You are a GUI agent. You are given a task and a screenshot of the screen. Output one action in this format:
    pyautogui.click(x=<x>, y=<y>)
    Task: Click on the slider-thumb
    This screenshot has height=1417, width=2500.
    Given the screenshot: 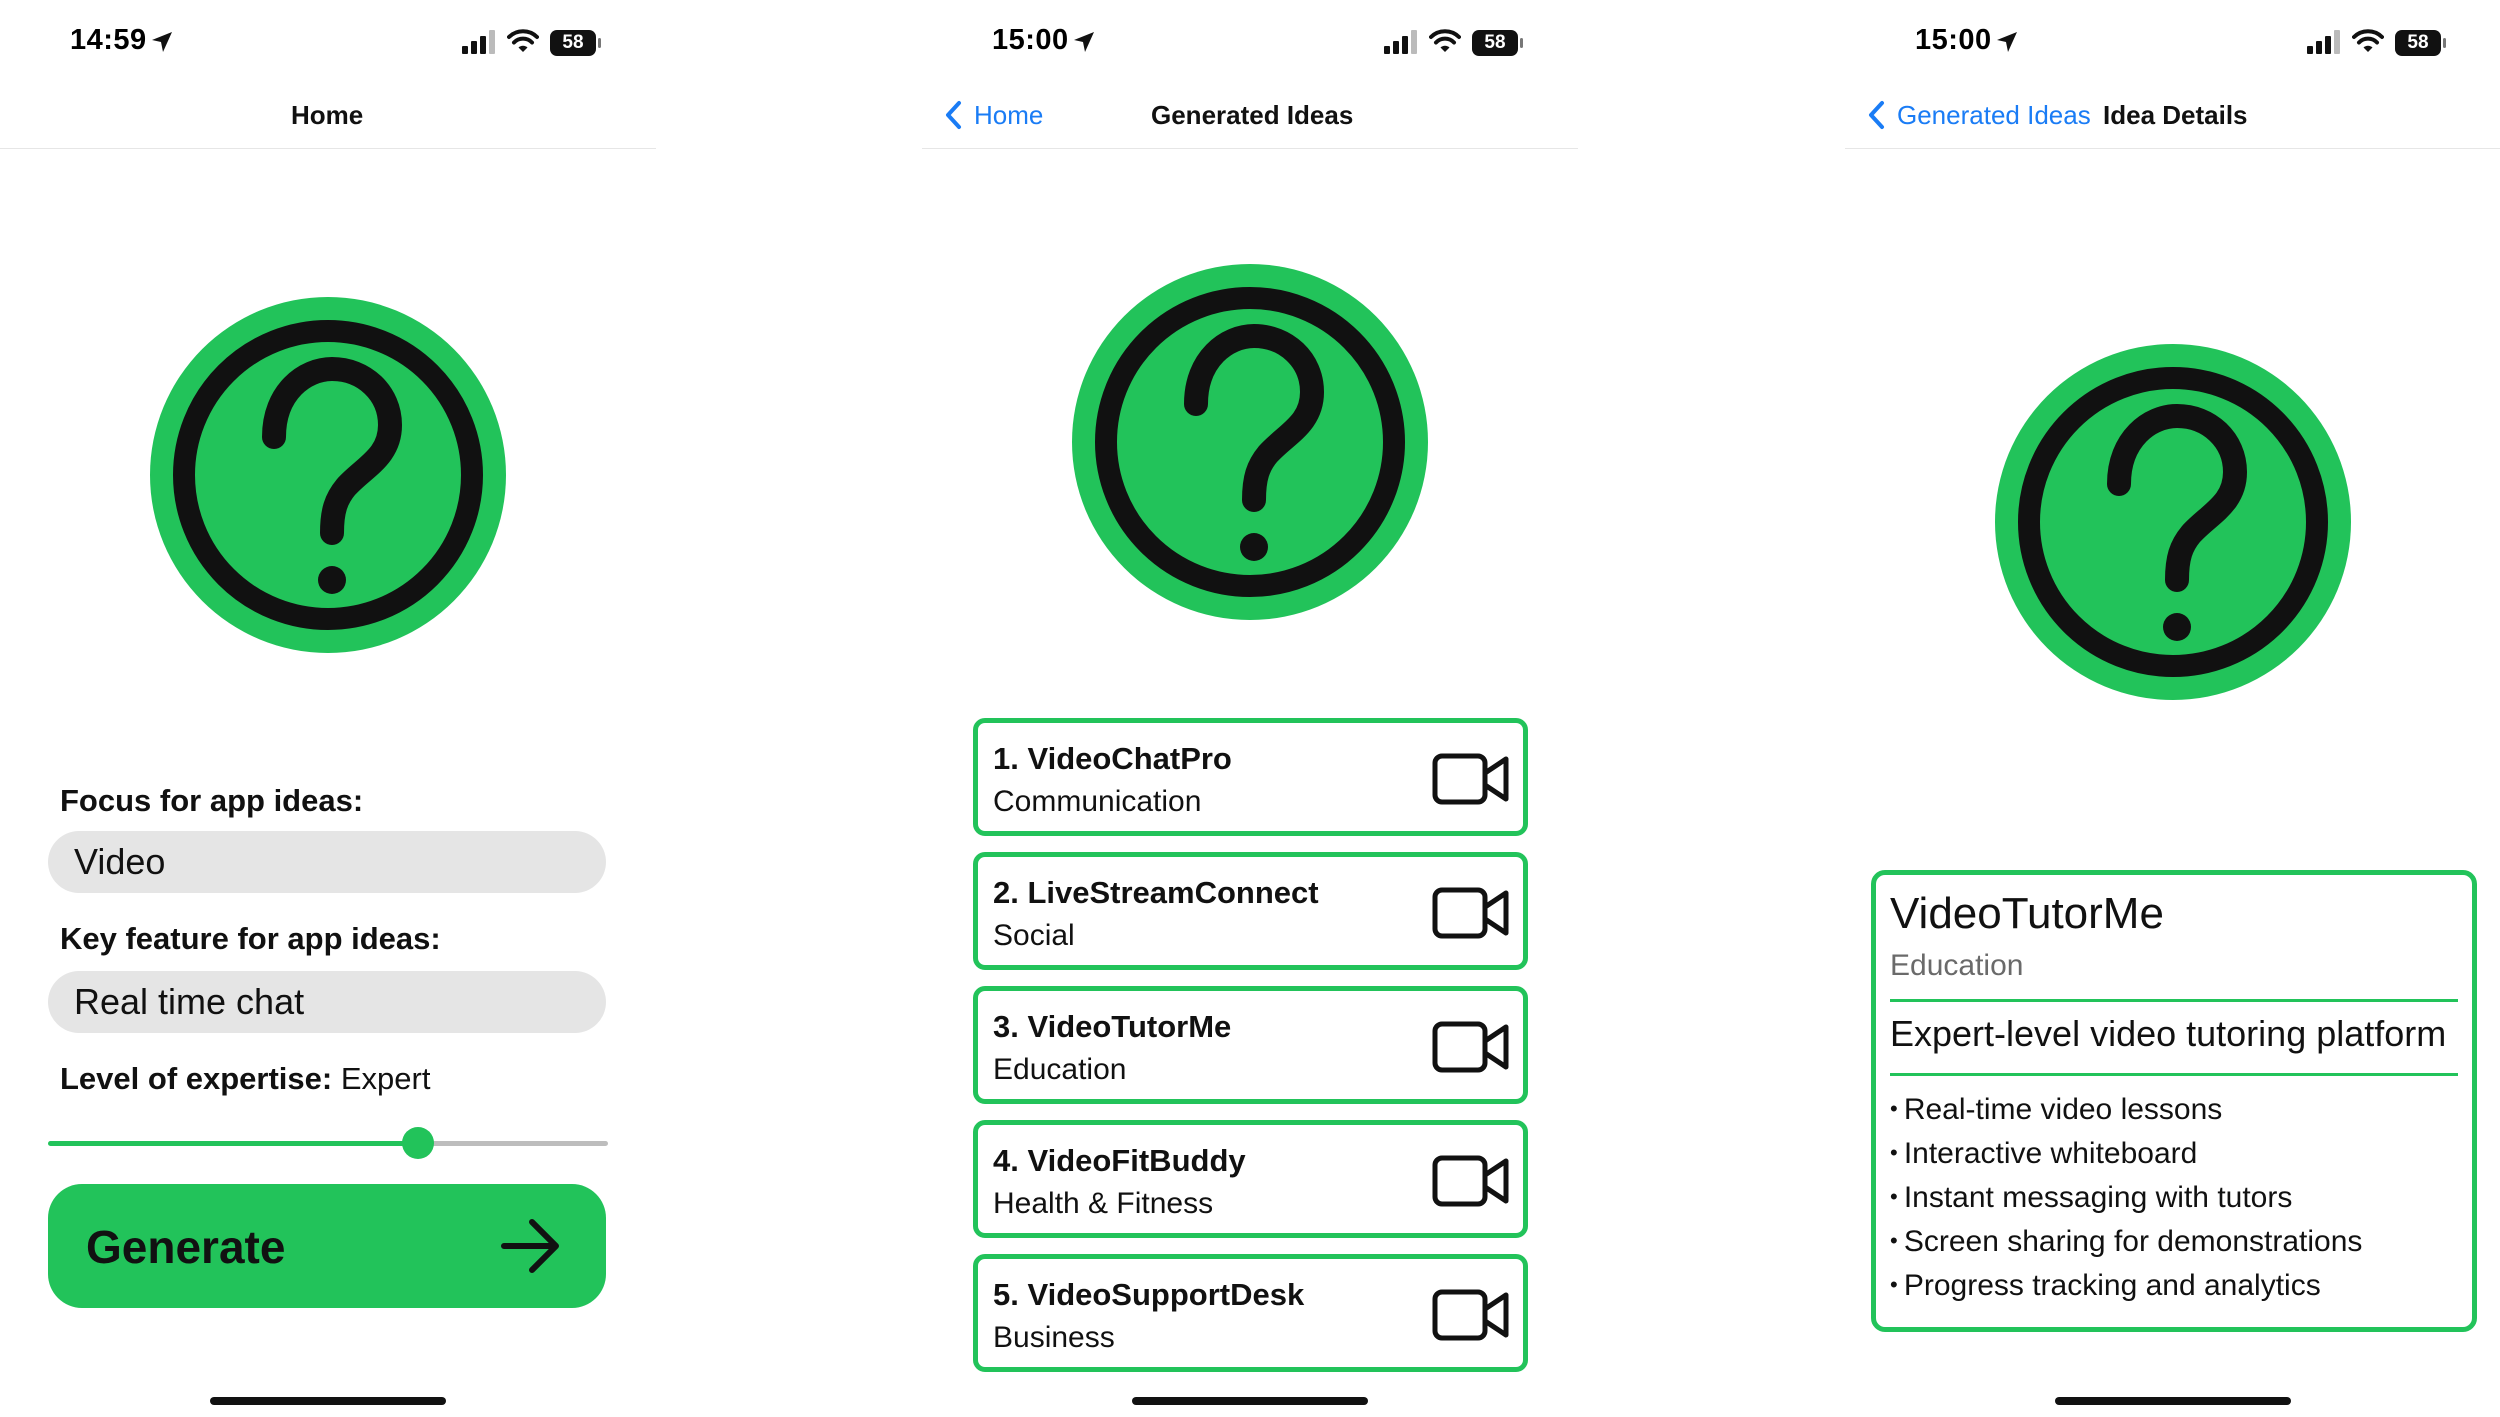 What is the action you would take?
    pyautogui.click(x=418, y=1143)
    